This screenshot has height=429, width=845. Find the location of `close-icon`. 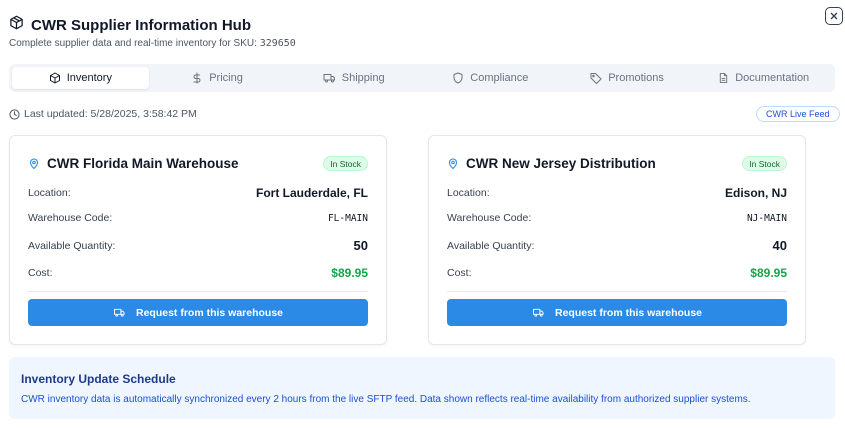

close-icon is located at coordinates (834, 16).